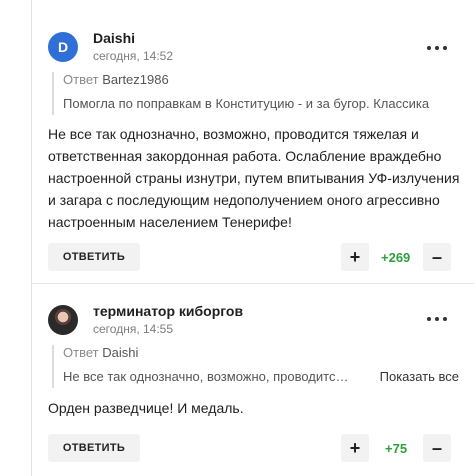 Image resolution: width=474 pixels, height=476 pixels. I want to click on comment-text: Орден разведчице! И медаль., so click(146, 408).